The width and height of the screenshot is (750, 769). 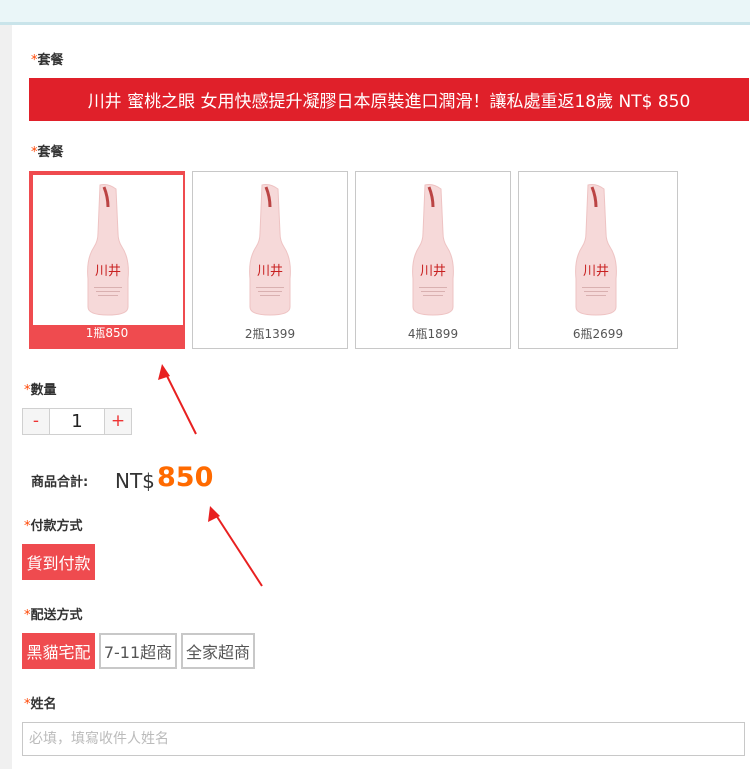 I want to click on left-gutter, so click(x=6, y=397).